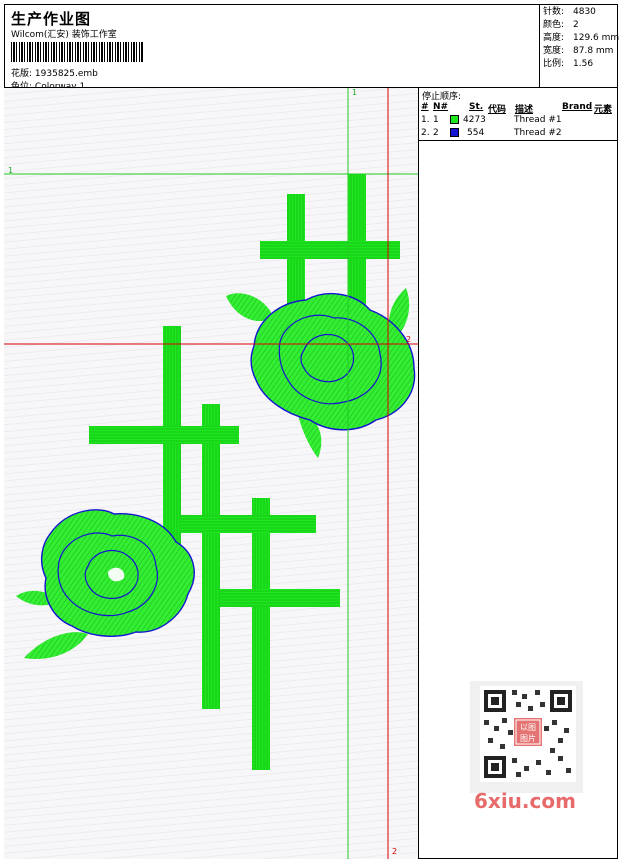 This screenshot has width=620, height=861. I want to click on col-desc: 描述, so click(524, 110).